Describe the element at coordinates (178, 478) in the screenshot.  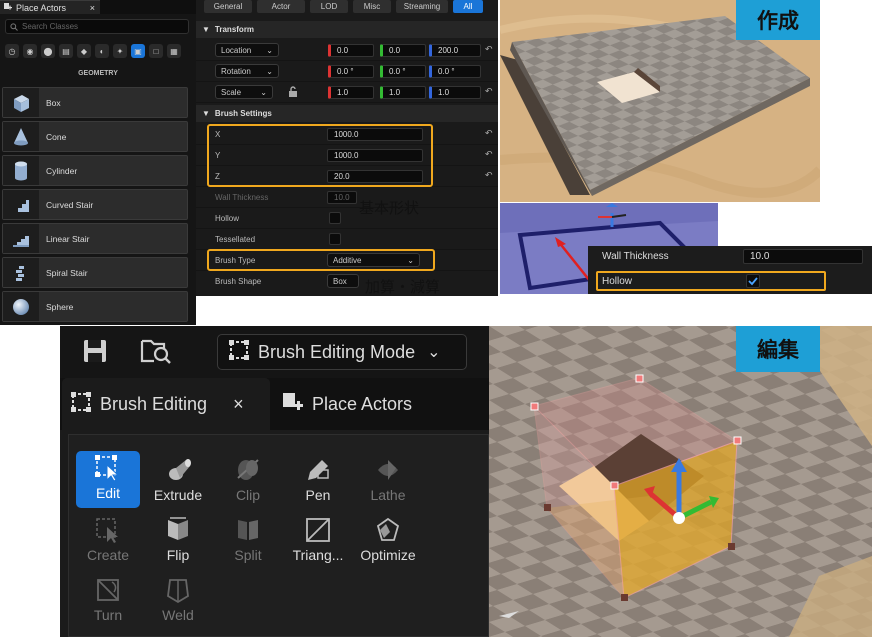
I see `tool-extrude: Extrude` at that location.